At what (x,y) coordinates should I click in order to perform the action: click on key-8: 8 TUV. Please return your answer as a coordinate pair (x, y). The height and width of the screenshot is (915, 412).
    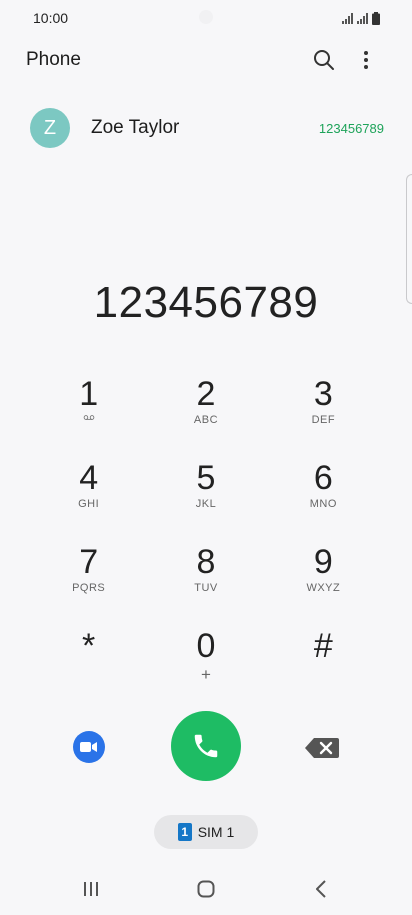
    Looking at the image, I should click on (205, 568).